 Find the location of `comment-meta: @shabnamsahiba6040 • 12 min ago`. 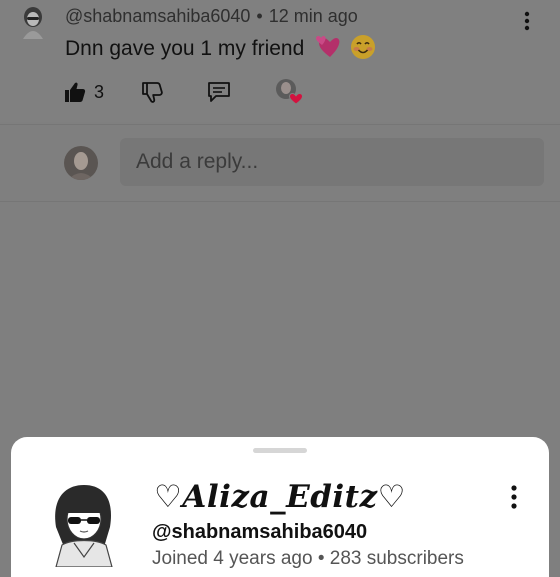

comment-meta: @shabnamsahiba6040 • 12 min ago is located at coordinates (211, 16).